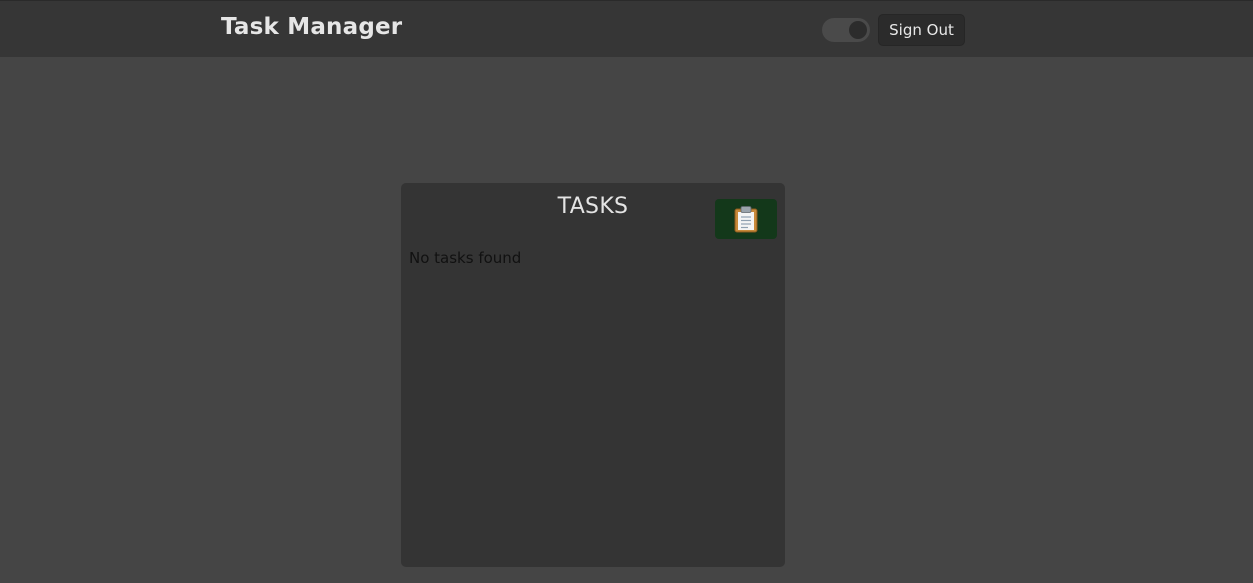 The height and width of the screenshot is (583, 1253). I want to click on toggle-knob, so click(858, 30).